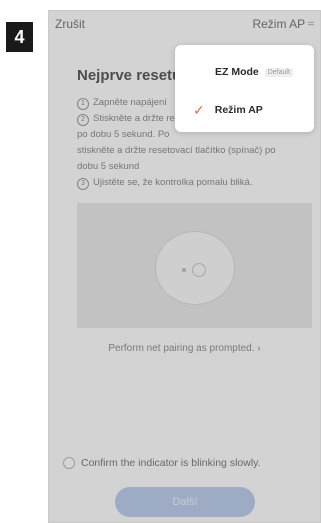 This screenshot has width=321, height=523. What do you see at coordinates (199, 109) in the screenshot?
I see `check-icon: ✓` at bounding box center [199, 109].